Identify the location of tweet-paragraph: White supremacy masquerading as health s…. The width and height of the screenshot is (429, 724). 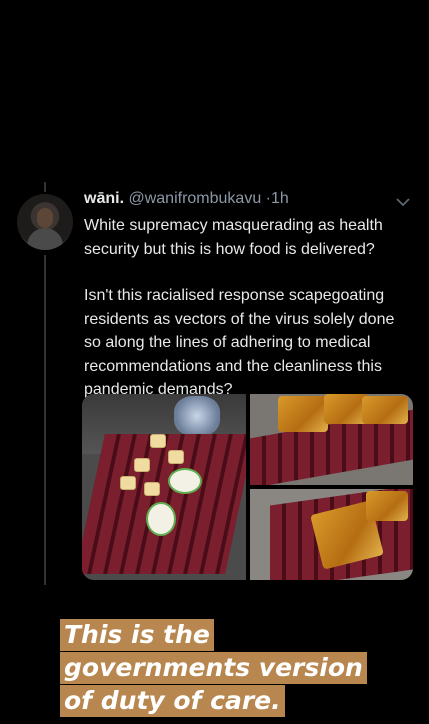
(233, 237).